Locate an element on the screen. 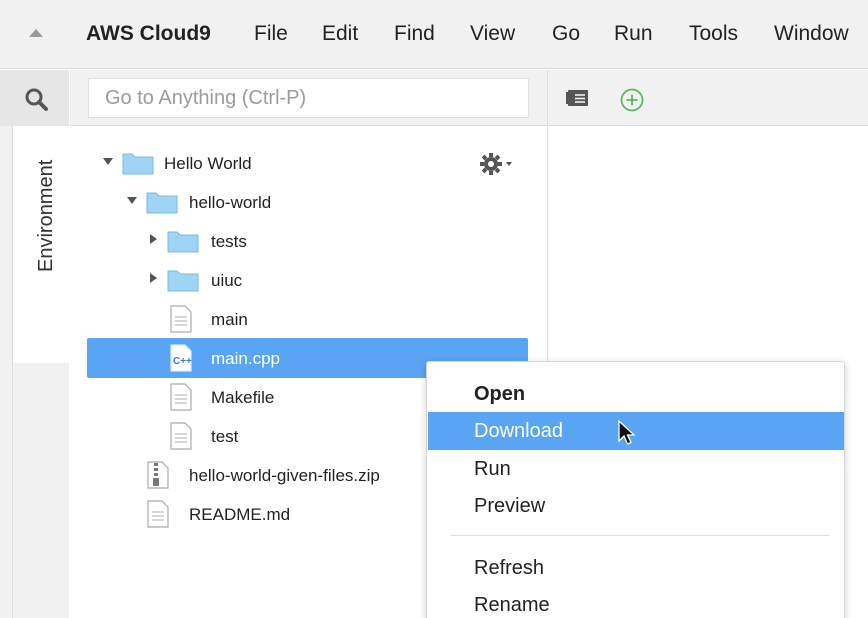  cpp-file-icon: C++ is located at coordinates (181, 358).